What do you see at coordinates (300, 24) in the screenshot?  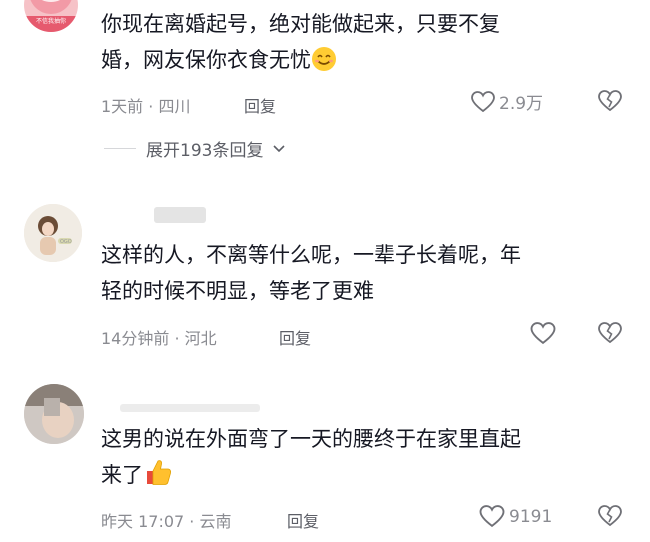 I see `comment-line: 你现在离婚起号，绝对能做起来，只要不复` at bounding box center [300, 24].